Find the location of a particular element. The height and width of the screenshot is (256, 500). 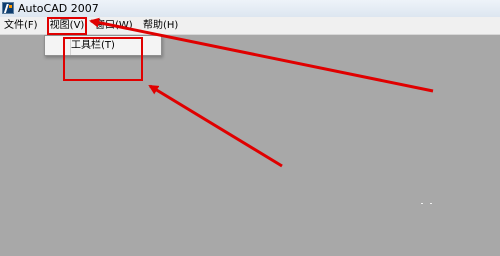

menu-file: 文件(F) is located at coordinates (22, 26).